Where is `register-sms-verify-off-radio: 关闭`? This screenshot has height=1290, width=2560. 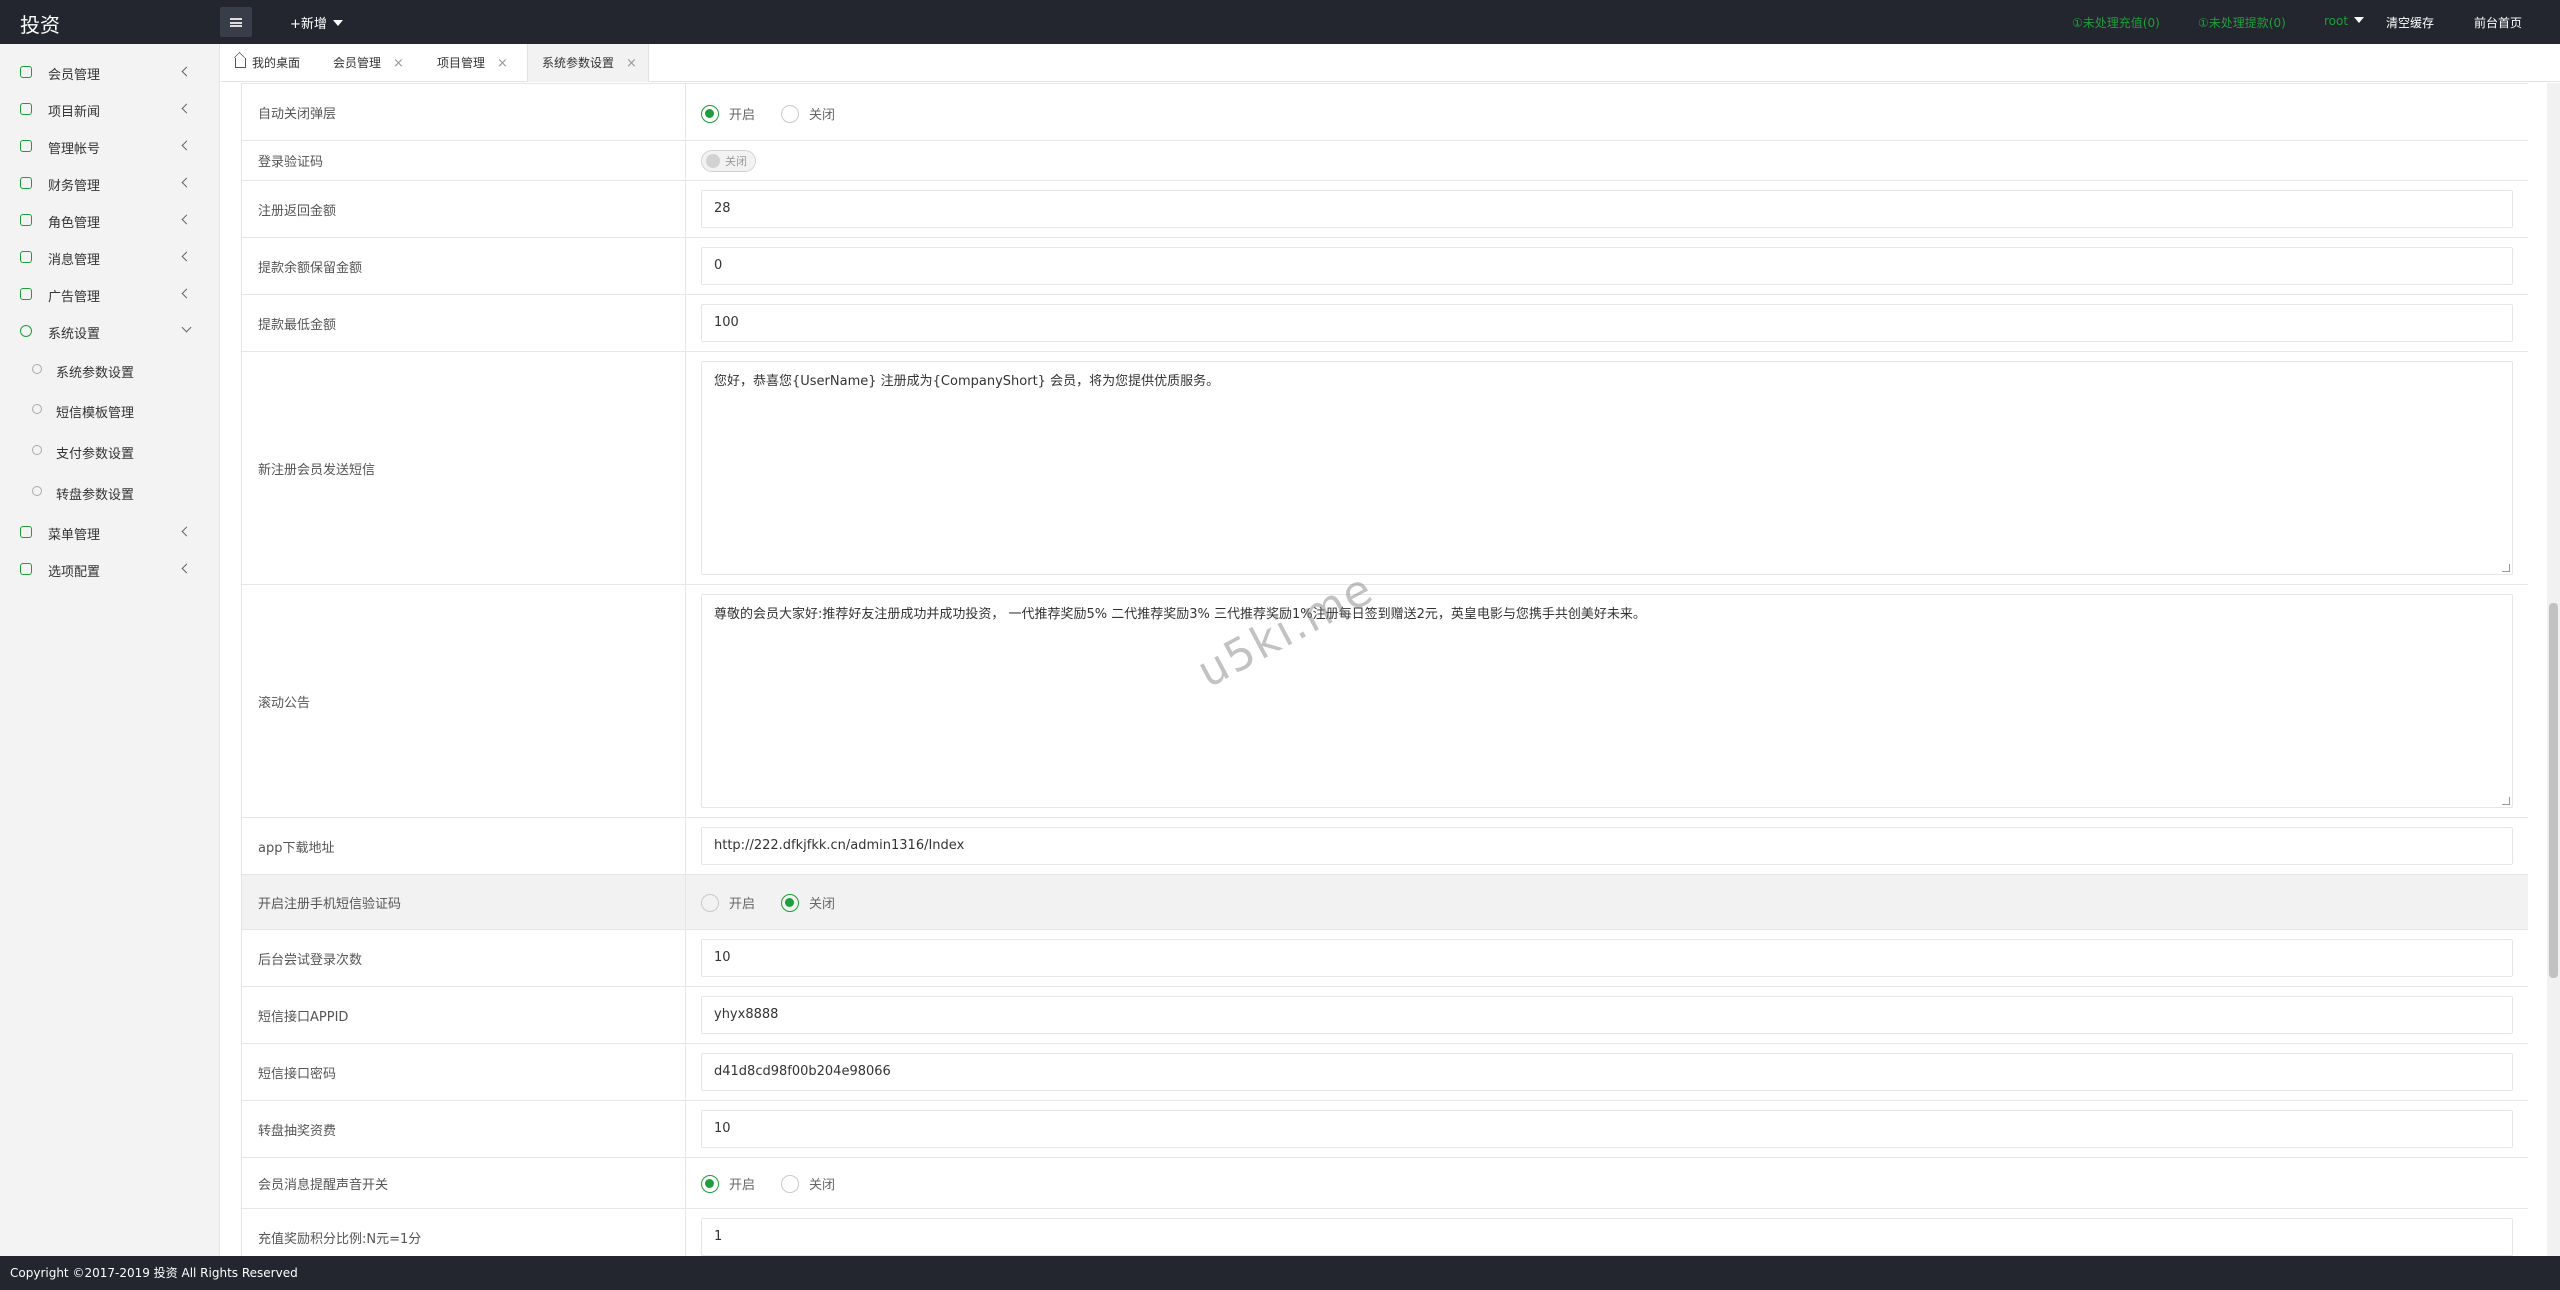
register-sms-verify-off-radio: 关闭 is located at coordinates (808, 902).